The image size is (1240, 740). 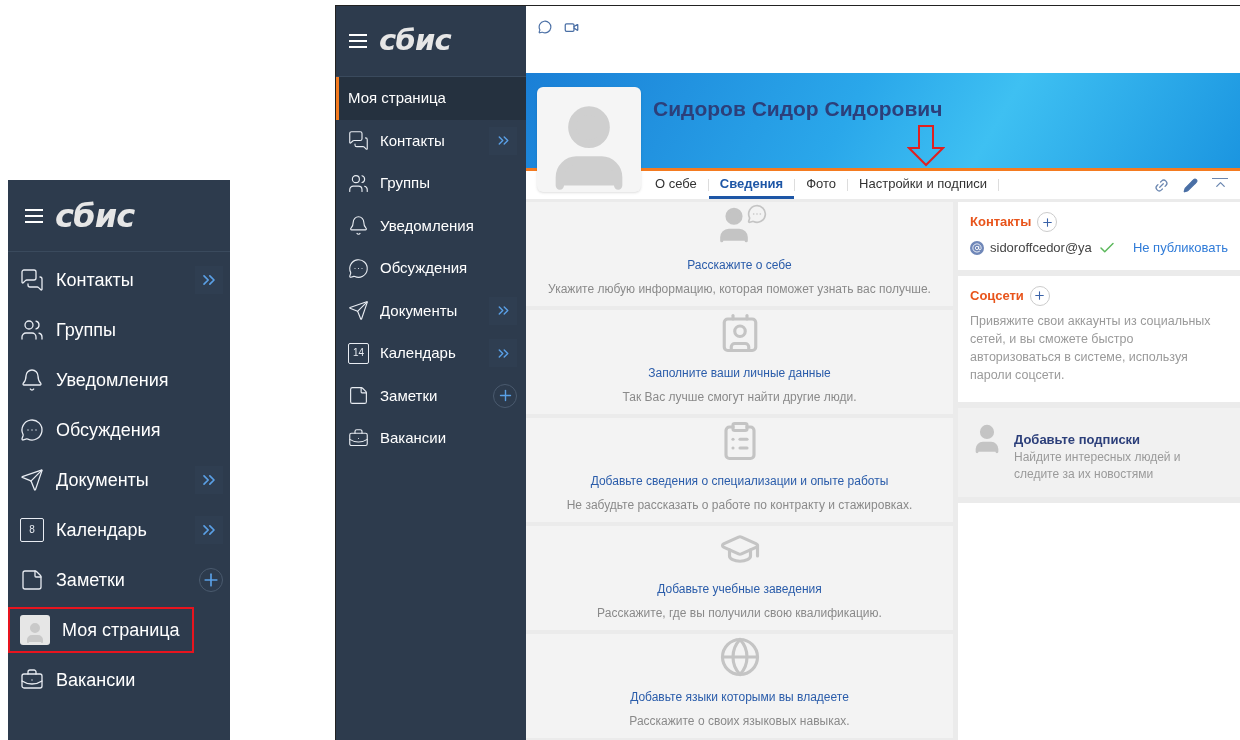 I want to click on card-title-link: Заполните ваши личные данные, so click(x=739, y=373).